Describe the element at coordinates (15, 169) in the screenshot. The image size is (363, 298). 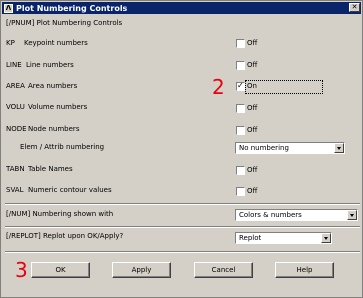
I see `tabn-code: TABN` at that location.